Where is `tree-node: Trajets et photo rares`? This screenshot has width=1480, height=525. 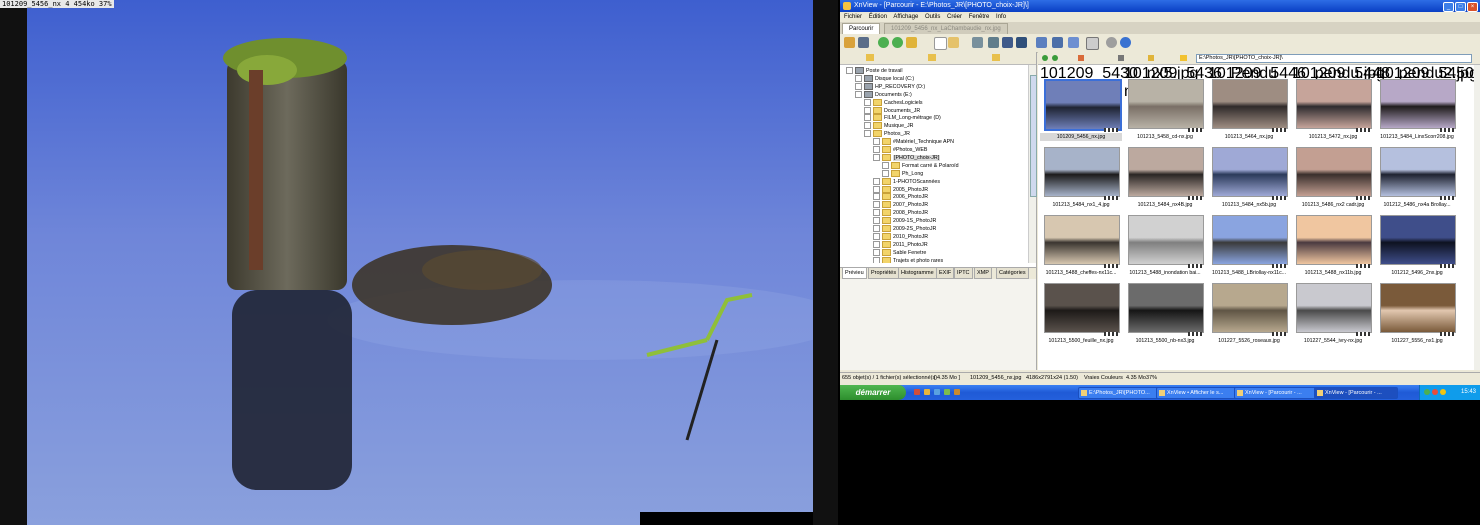 tree-node: Trajets et photo rares is located at coordinates (908, 259).